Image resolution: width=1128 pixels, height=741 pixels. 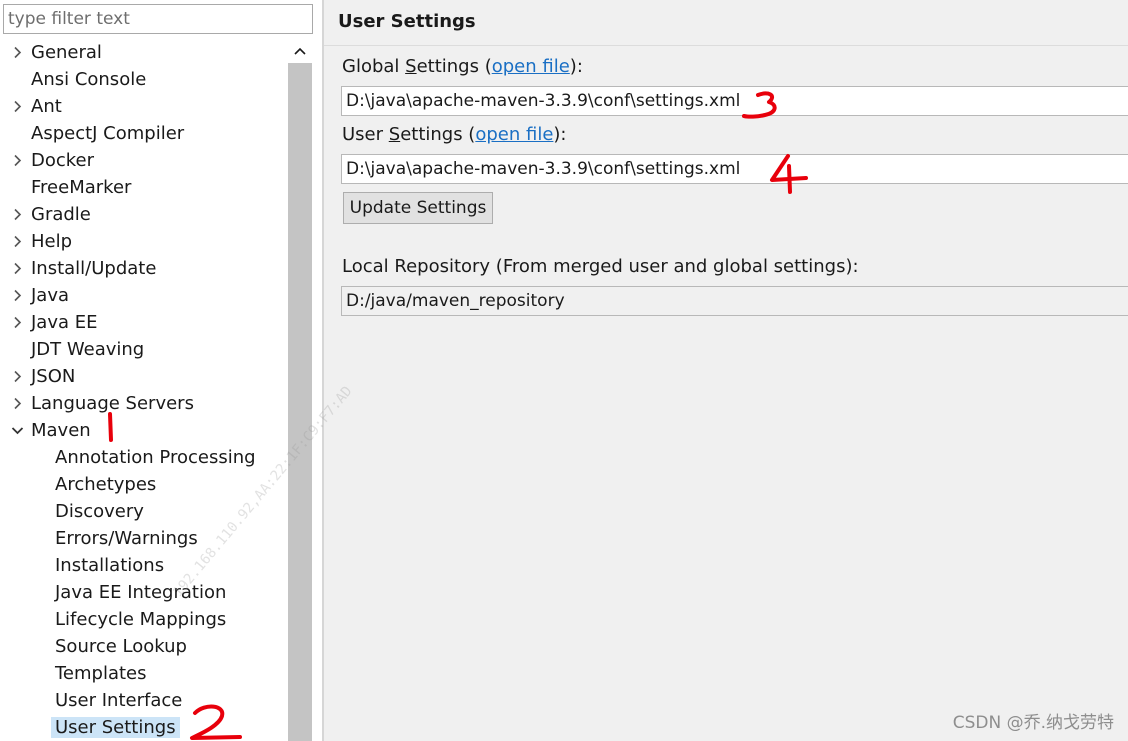 I want to click on tree-item-label: Language Servers, so click(x=112, y=403).